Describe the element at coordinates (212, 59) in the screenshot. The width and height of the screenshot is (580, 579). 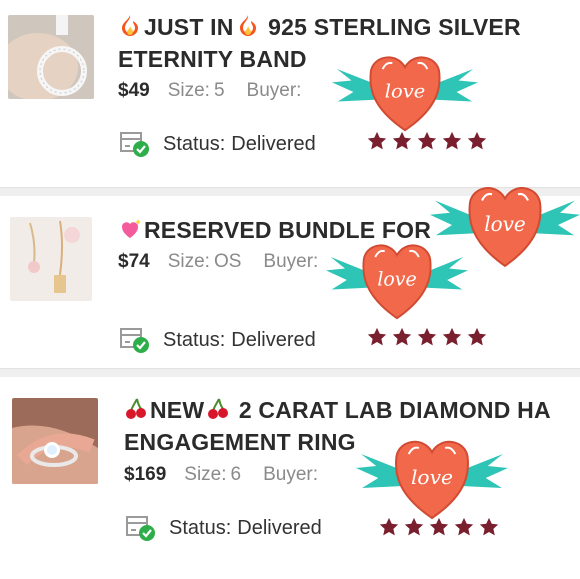
I see `listing-title-line2: ETERNITY BAND` at that location.